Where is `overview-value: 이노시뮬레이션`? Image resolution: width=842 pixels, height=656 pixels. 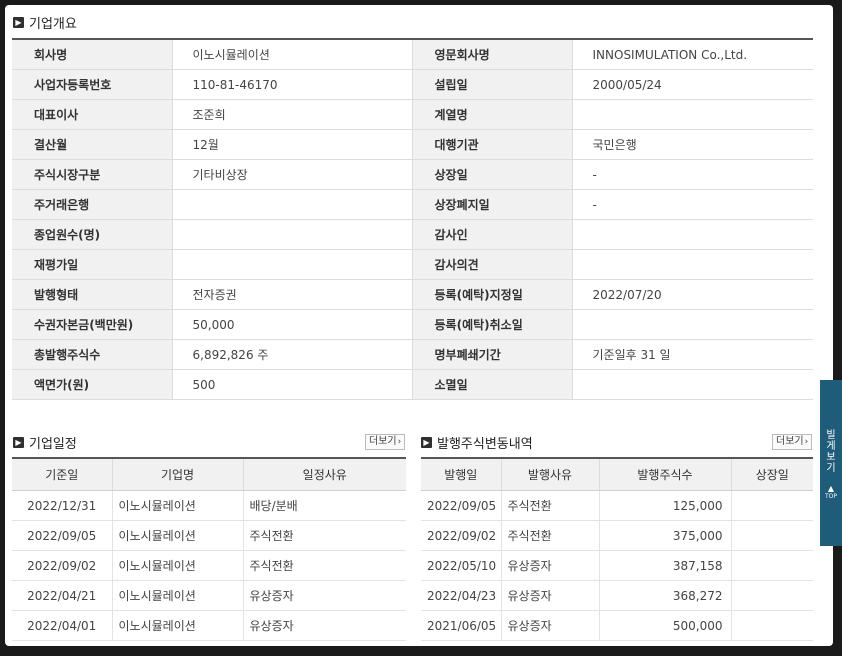 overview-value: 이노시뮬레이션 is located at coordinates (292, 54).